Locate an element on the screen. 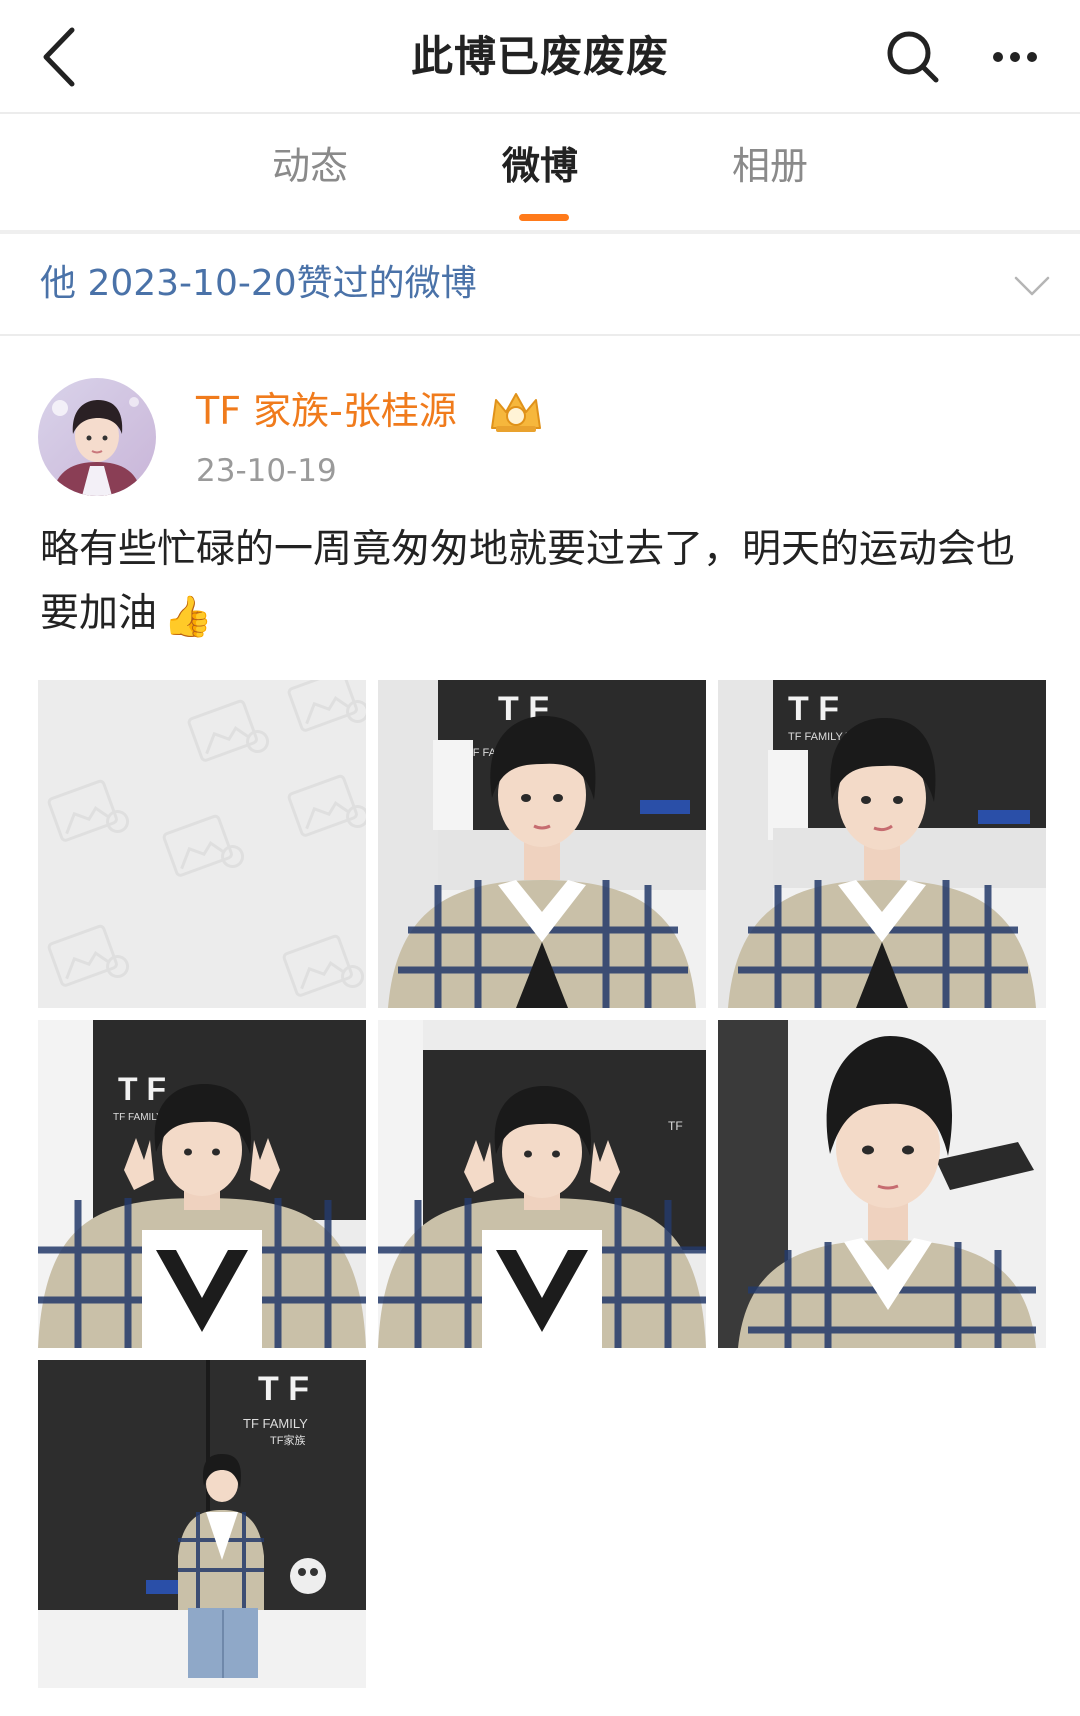 This screenshot has height=1716, width=1080. tab-feed: 动态 is located at coordinates (310, 166).